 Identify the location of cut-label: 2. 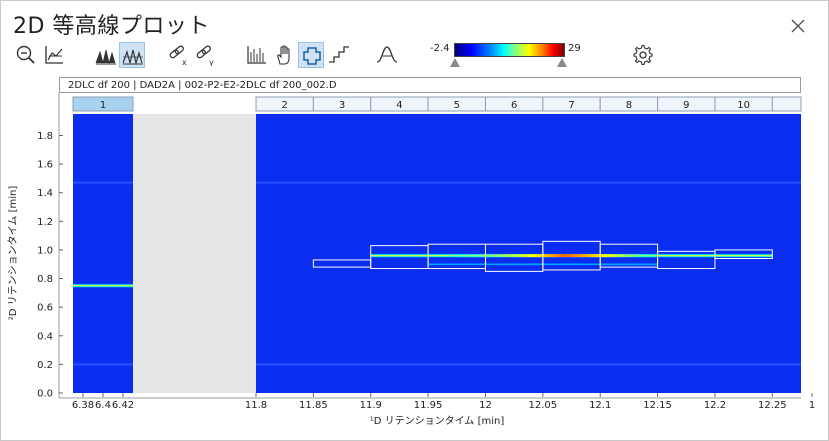
(284, 105).